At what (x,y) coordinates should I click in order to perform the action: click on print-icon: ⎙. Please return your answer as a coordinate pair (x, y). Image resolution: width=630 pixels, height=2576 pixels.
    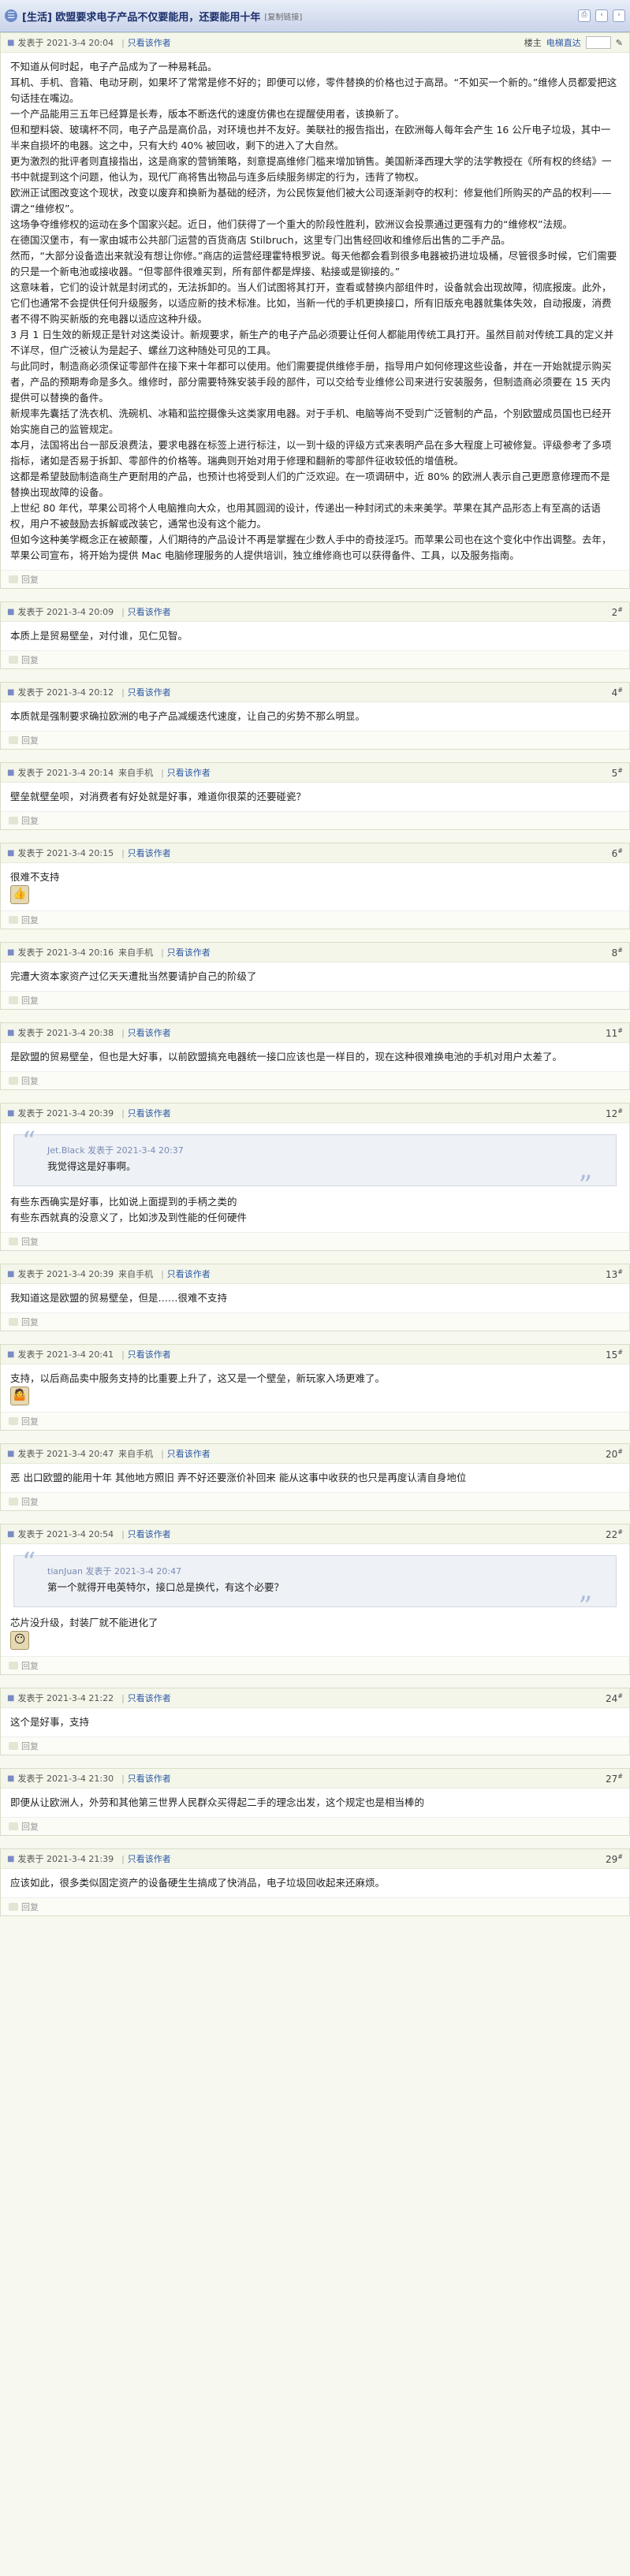
    Looking at the image, I should click on (584, 15).